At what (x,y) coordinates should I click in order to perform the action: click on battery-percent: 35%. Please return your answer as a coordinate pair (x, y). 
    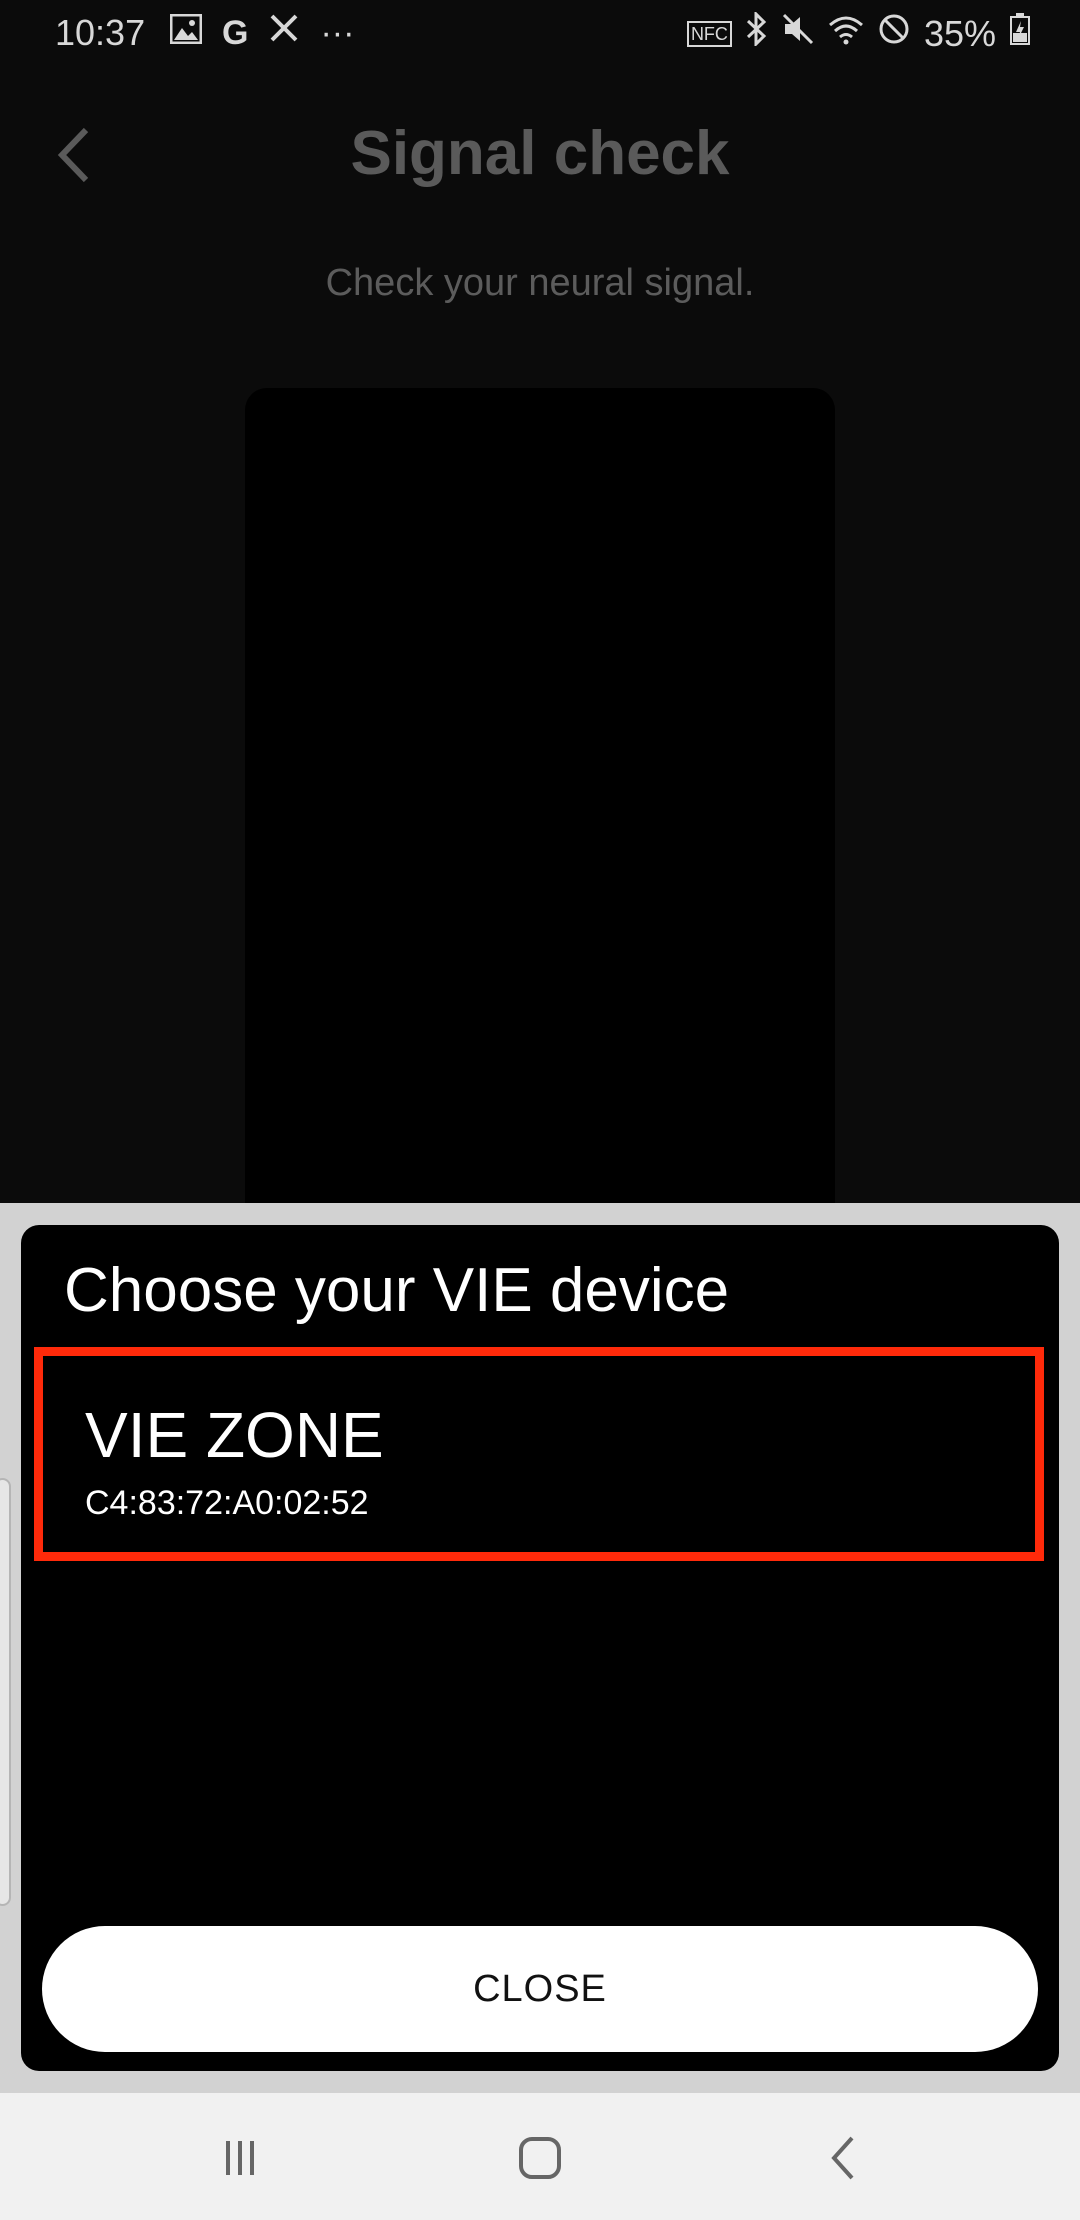
    Looking at the image, I should click on (959, 33).